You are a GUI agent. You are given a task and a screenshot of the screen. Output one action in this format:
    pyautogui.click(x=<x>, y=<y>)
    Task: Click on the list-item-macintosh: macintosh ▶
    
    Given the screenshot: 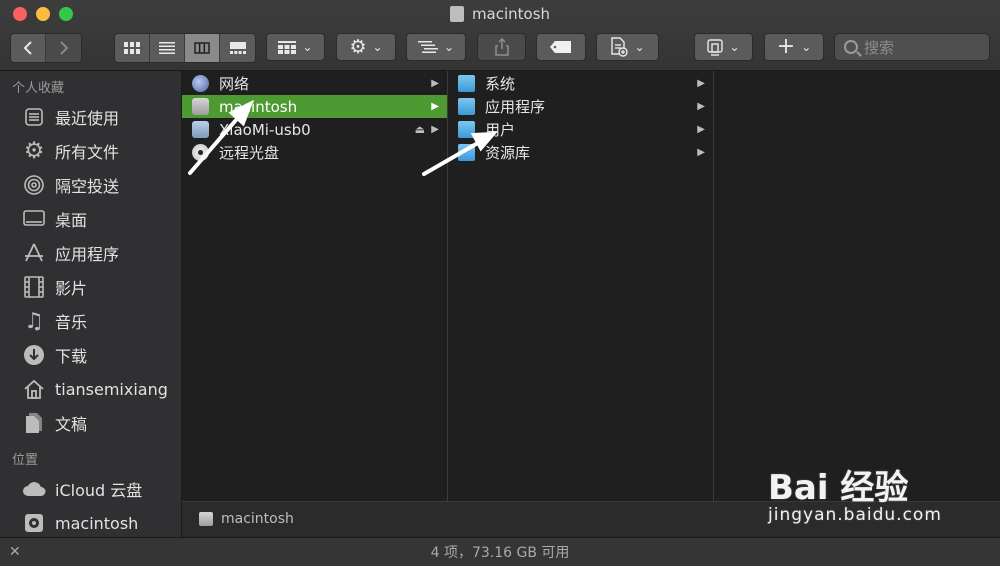 What is the action you would take?
    pyautogui.click(x=314, y=106)
    